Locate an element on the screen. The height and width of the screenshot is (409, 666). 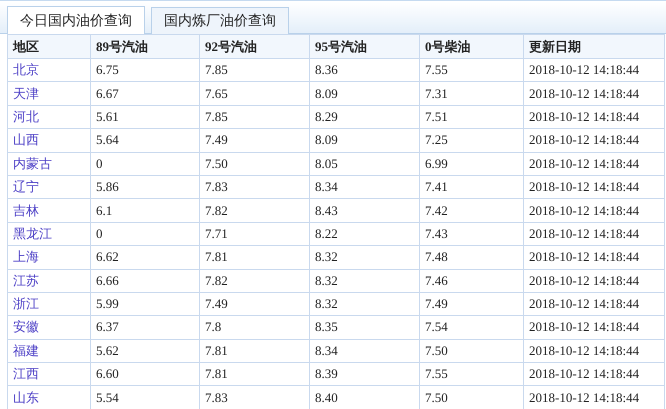
table-cell: 6.66 is located at coordinates (145, 280).